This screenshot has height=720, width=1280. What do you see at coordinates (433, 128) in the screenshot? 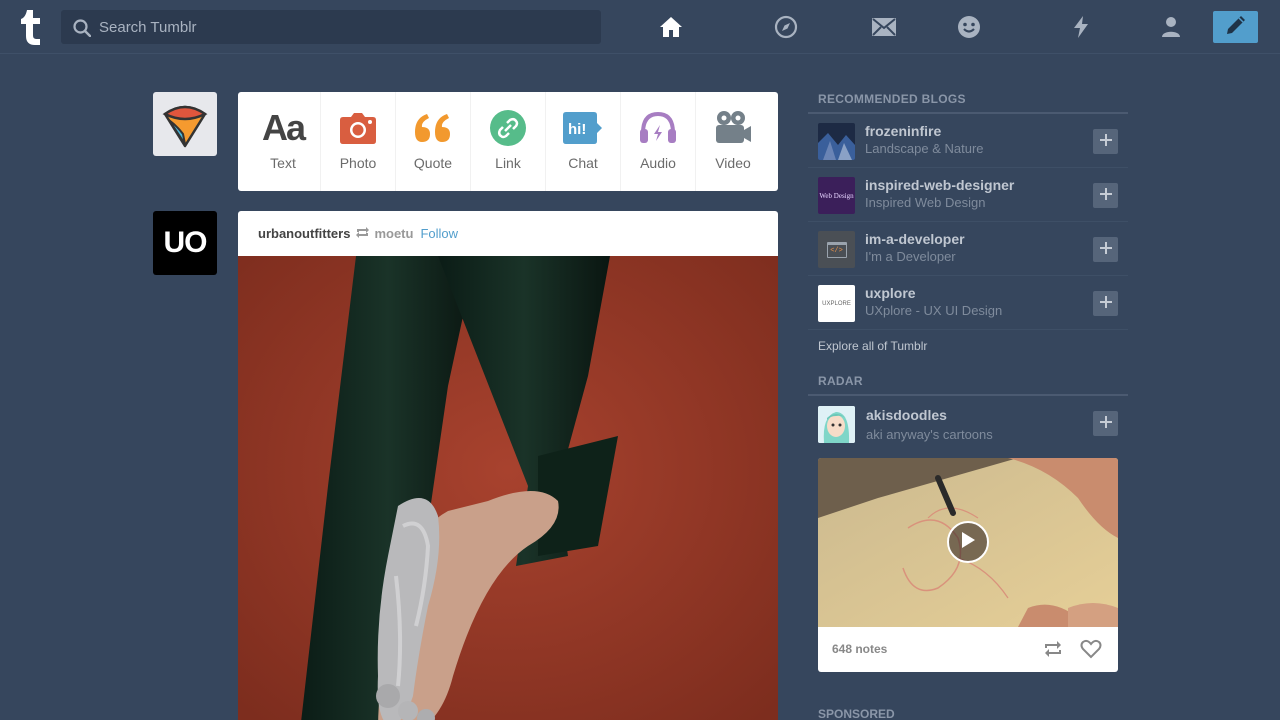
I see `quote-icon` at bounding box center [433, 128].